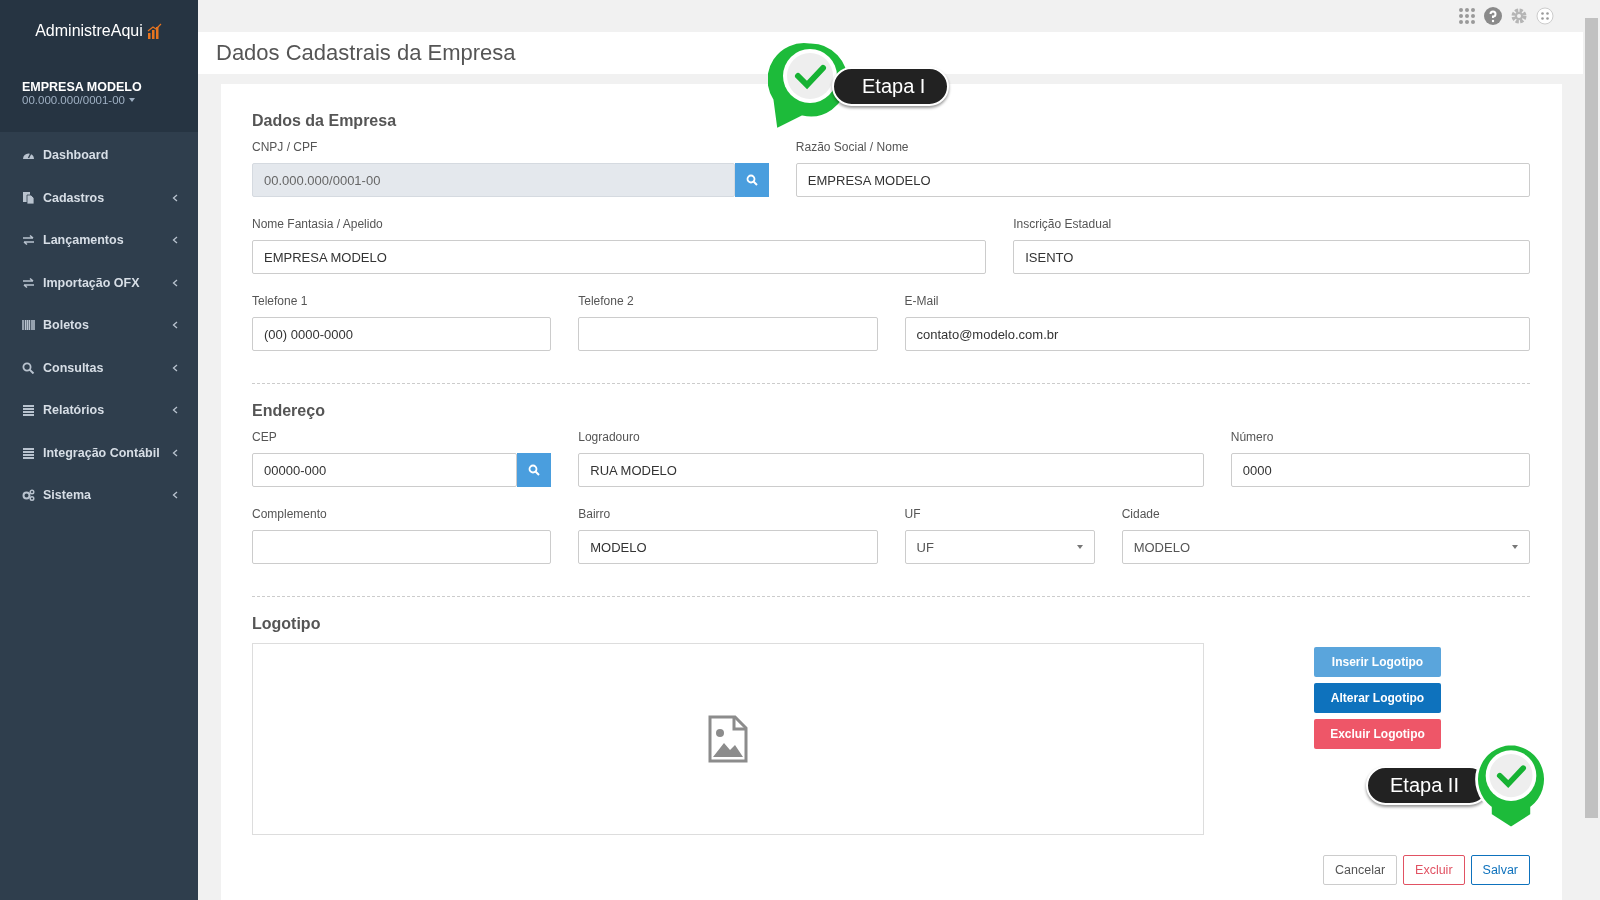 The image size is (1600, 900). I want to click on chart-bars-icon, so click(154, 31).